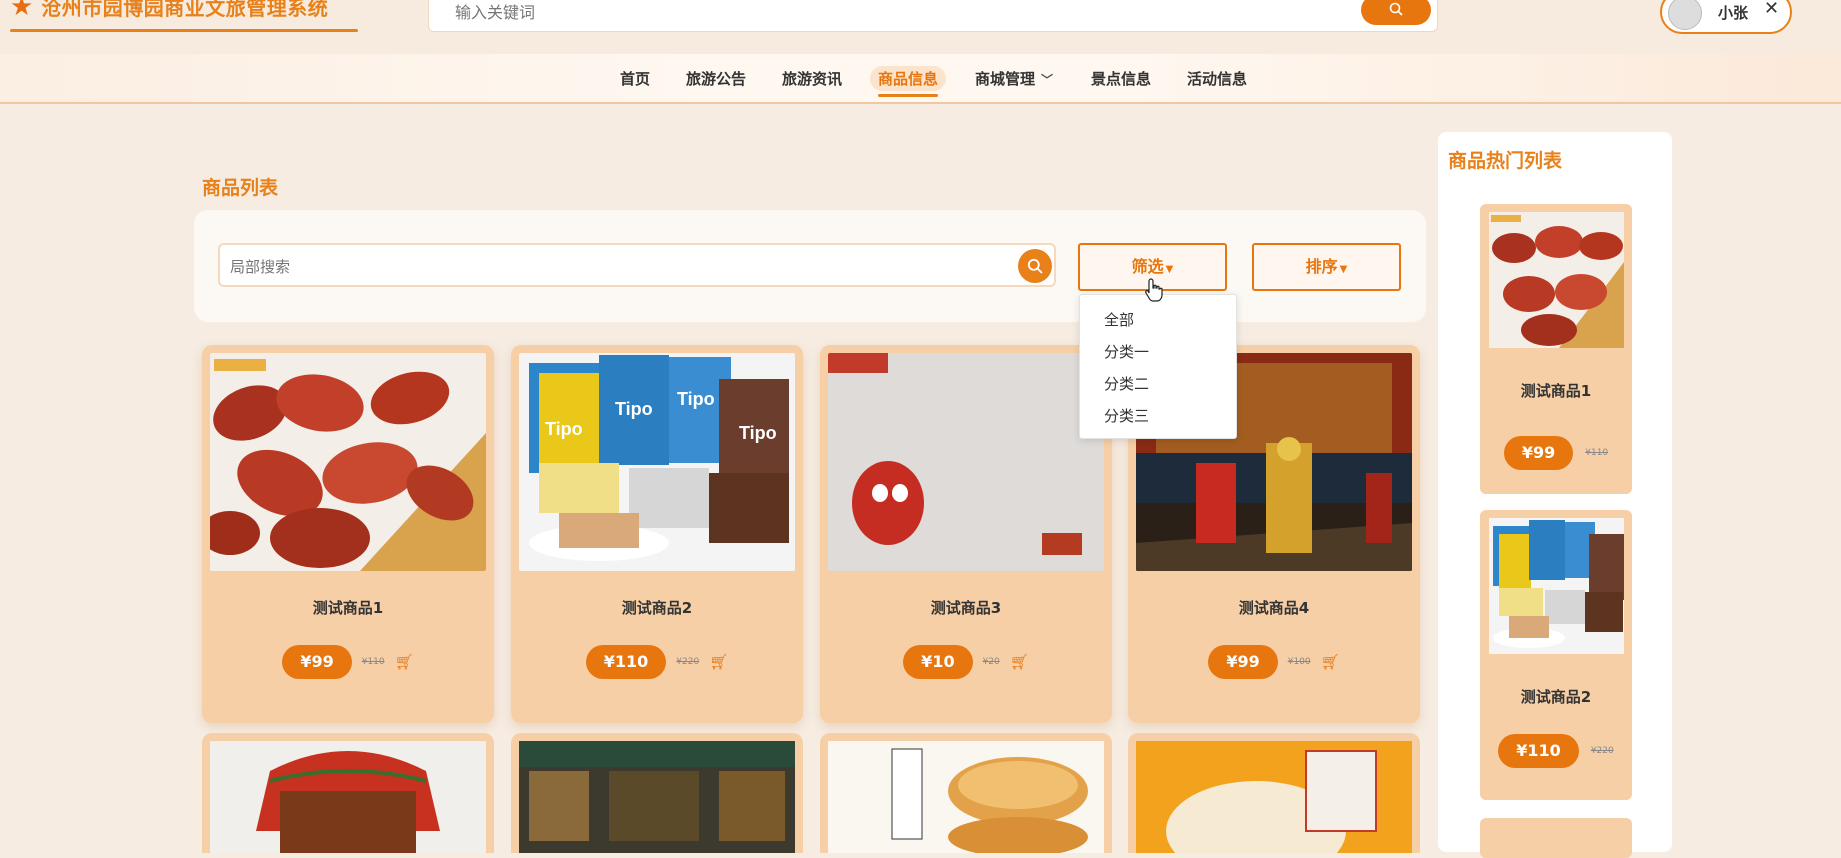 The height and width of the screenshot is (858, 1841). I want to click on nav-mall-management: 商城管理 ﹀, so click(1014, 78).